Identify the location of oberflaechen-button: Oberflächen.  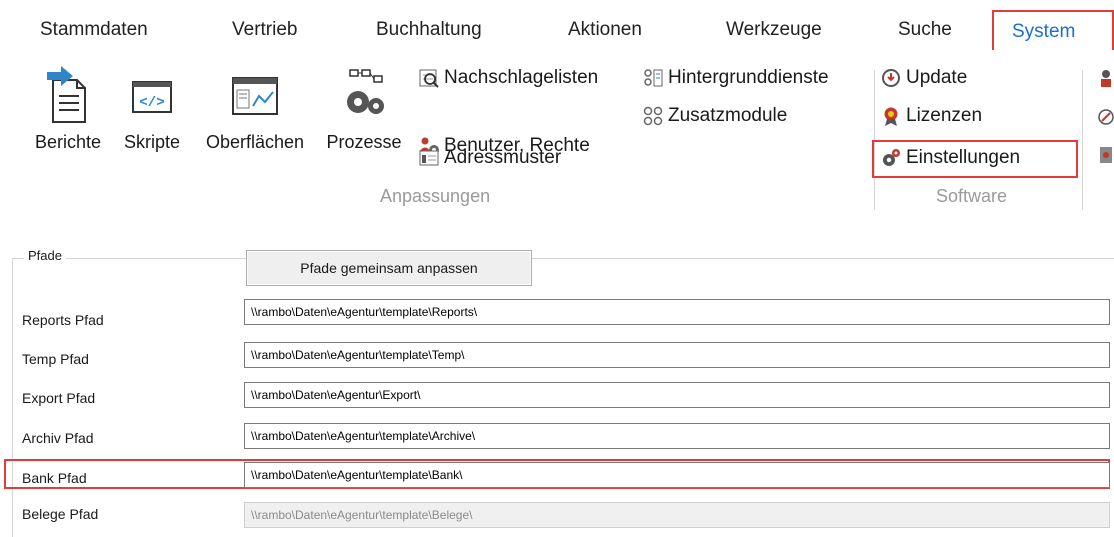
(255, 109).